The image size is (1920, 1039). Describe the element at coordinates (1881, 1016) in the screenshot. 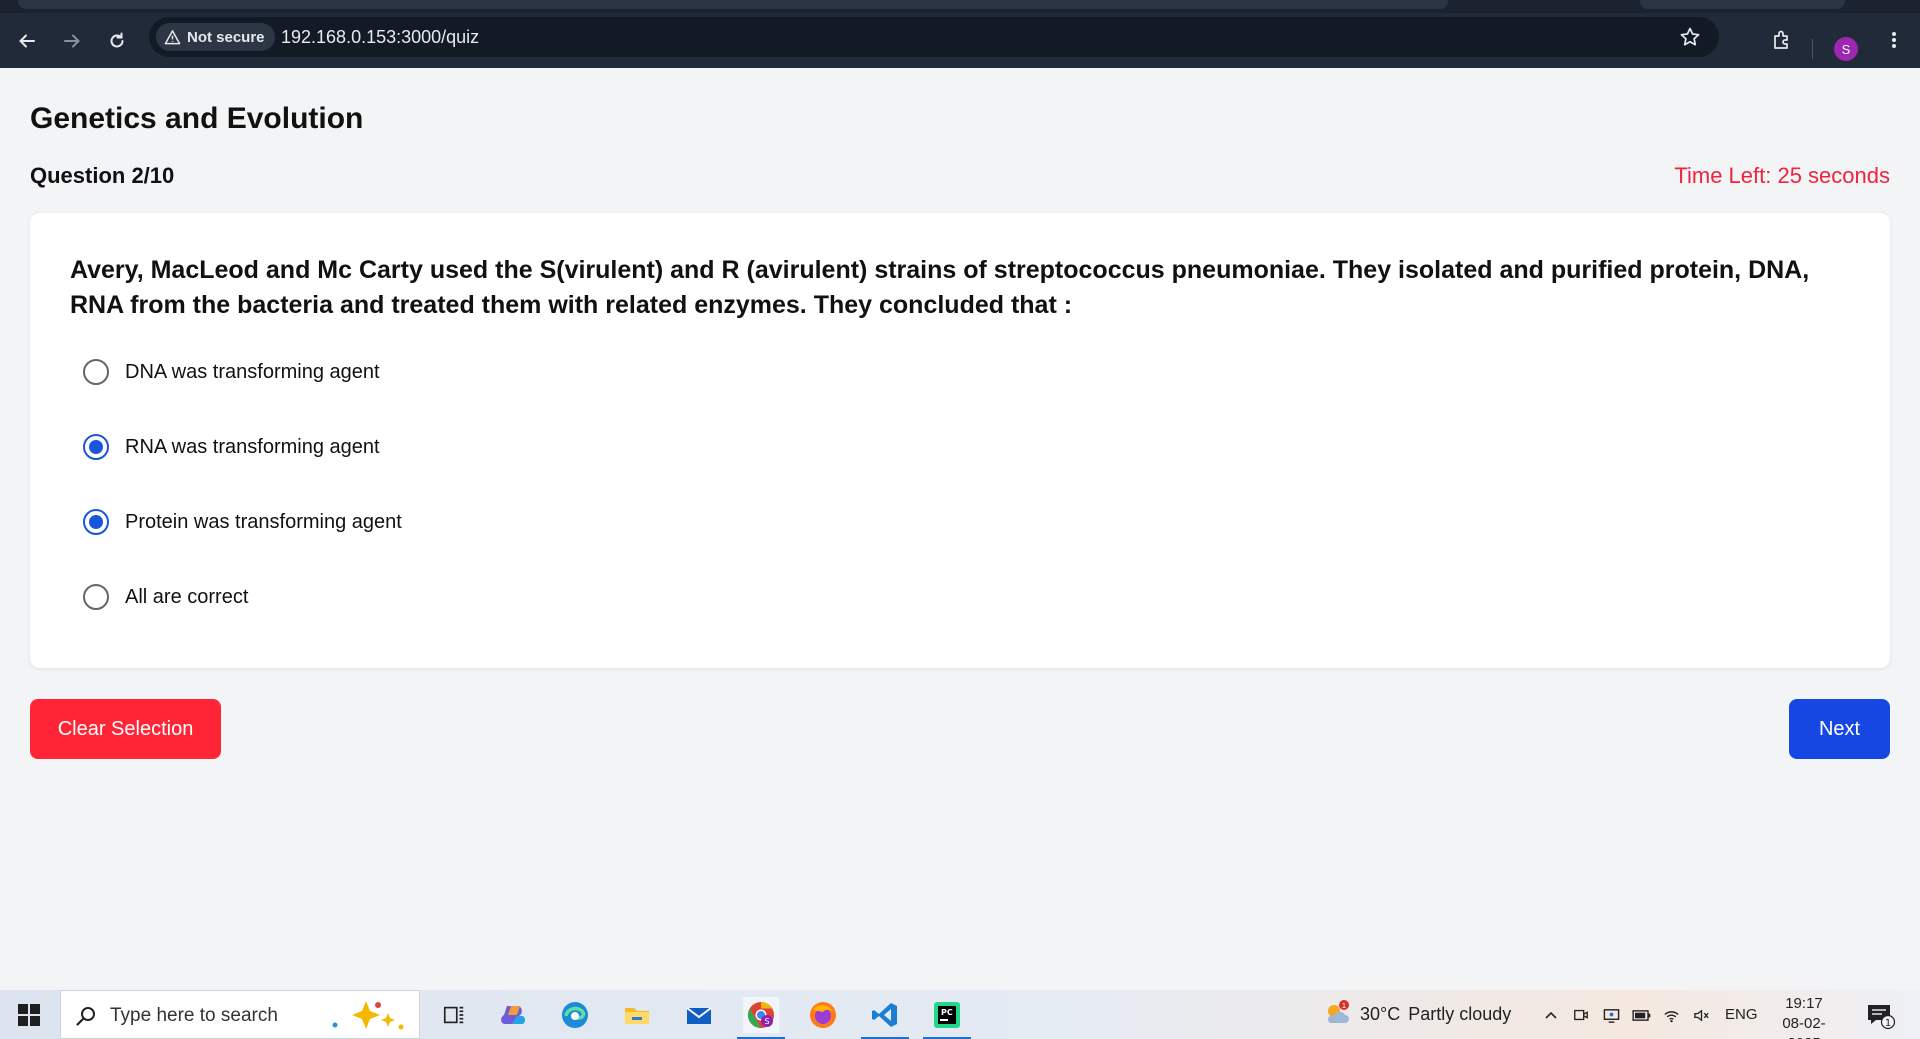

I see `notifications-icon: 1` at that location.